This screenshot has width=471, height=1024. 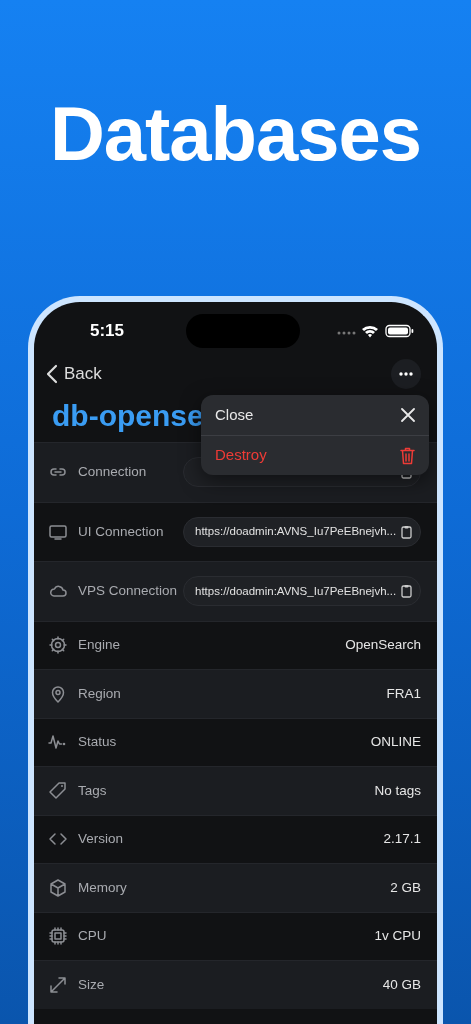 What do you see at coordinates (408, 415) in the screenshot?
I see `close-icon` at bounding box center [408, 415].